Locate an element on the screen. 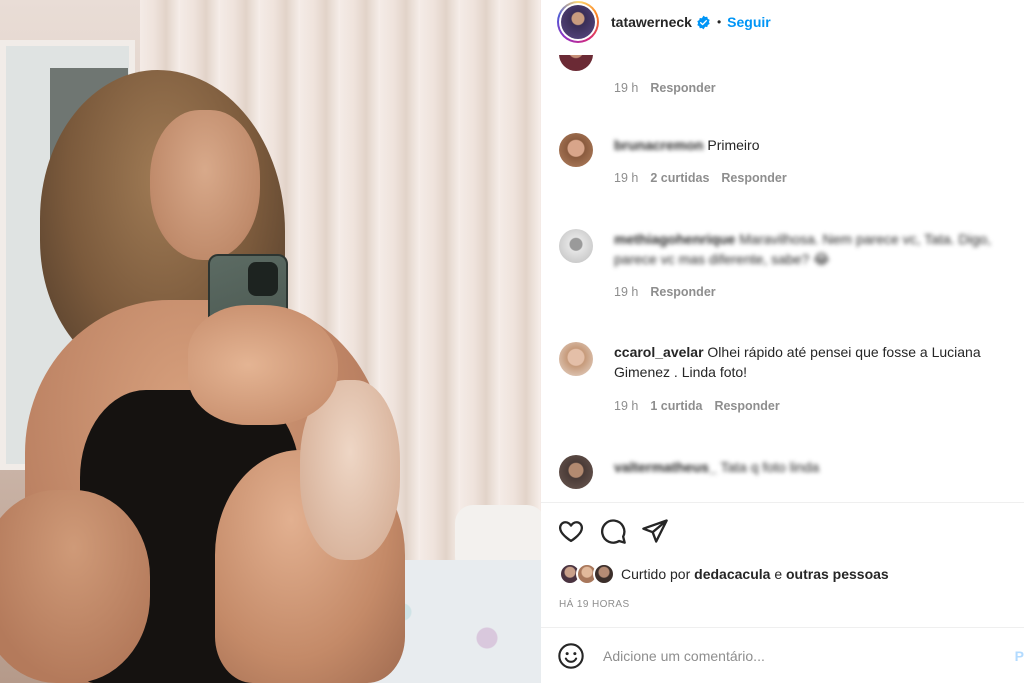 This screenshot has width=1024, height=683. comment-body: Tata q foto linda is located at coordinates (770, 467).